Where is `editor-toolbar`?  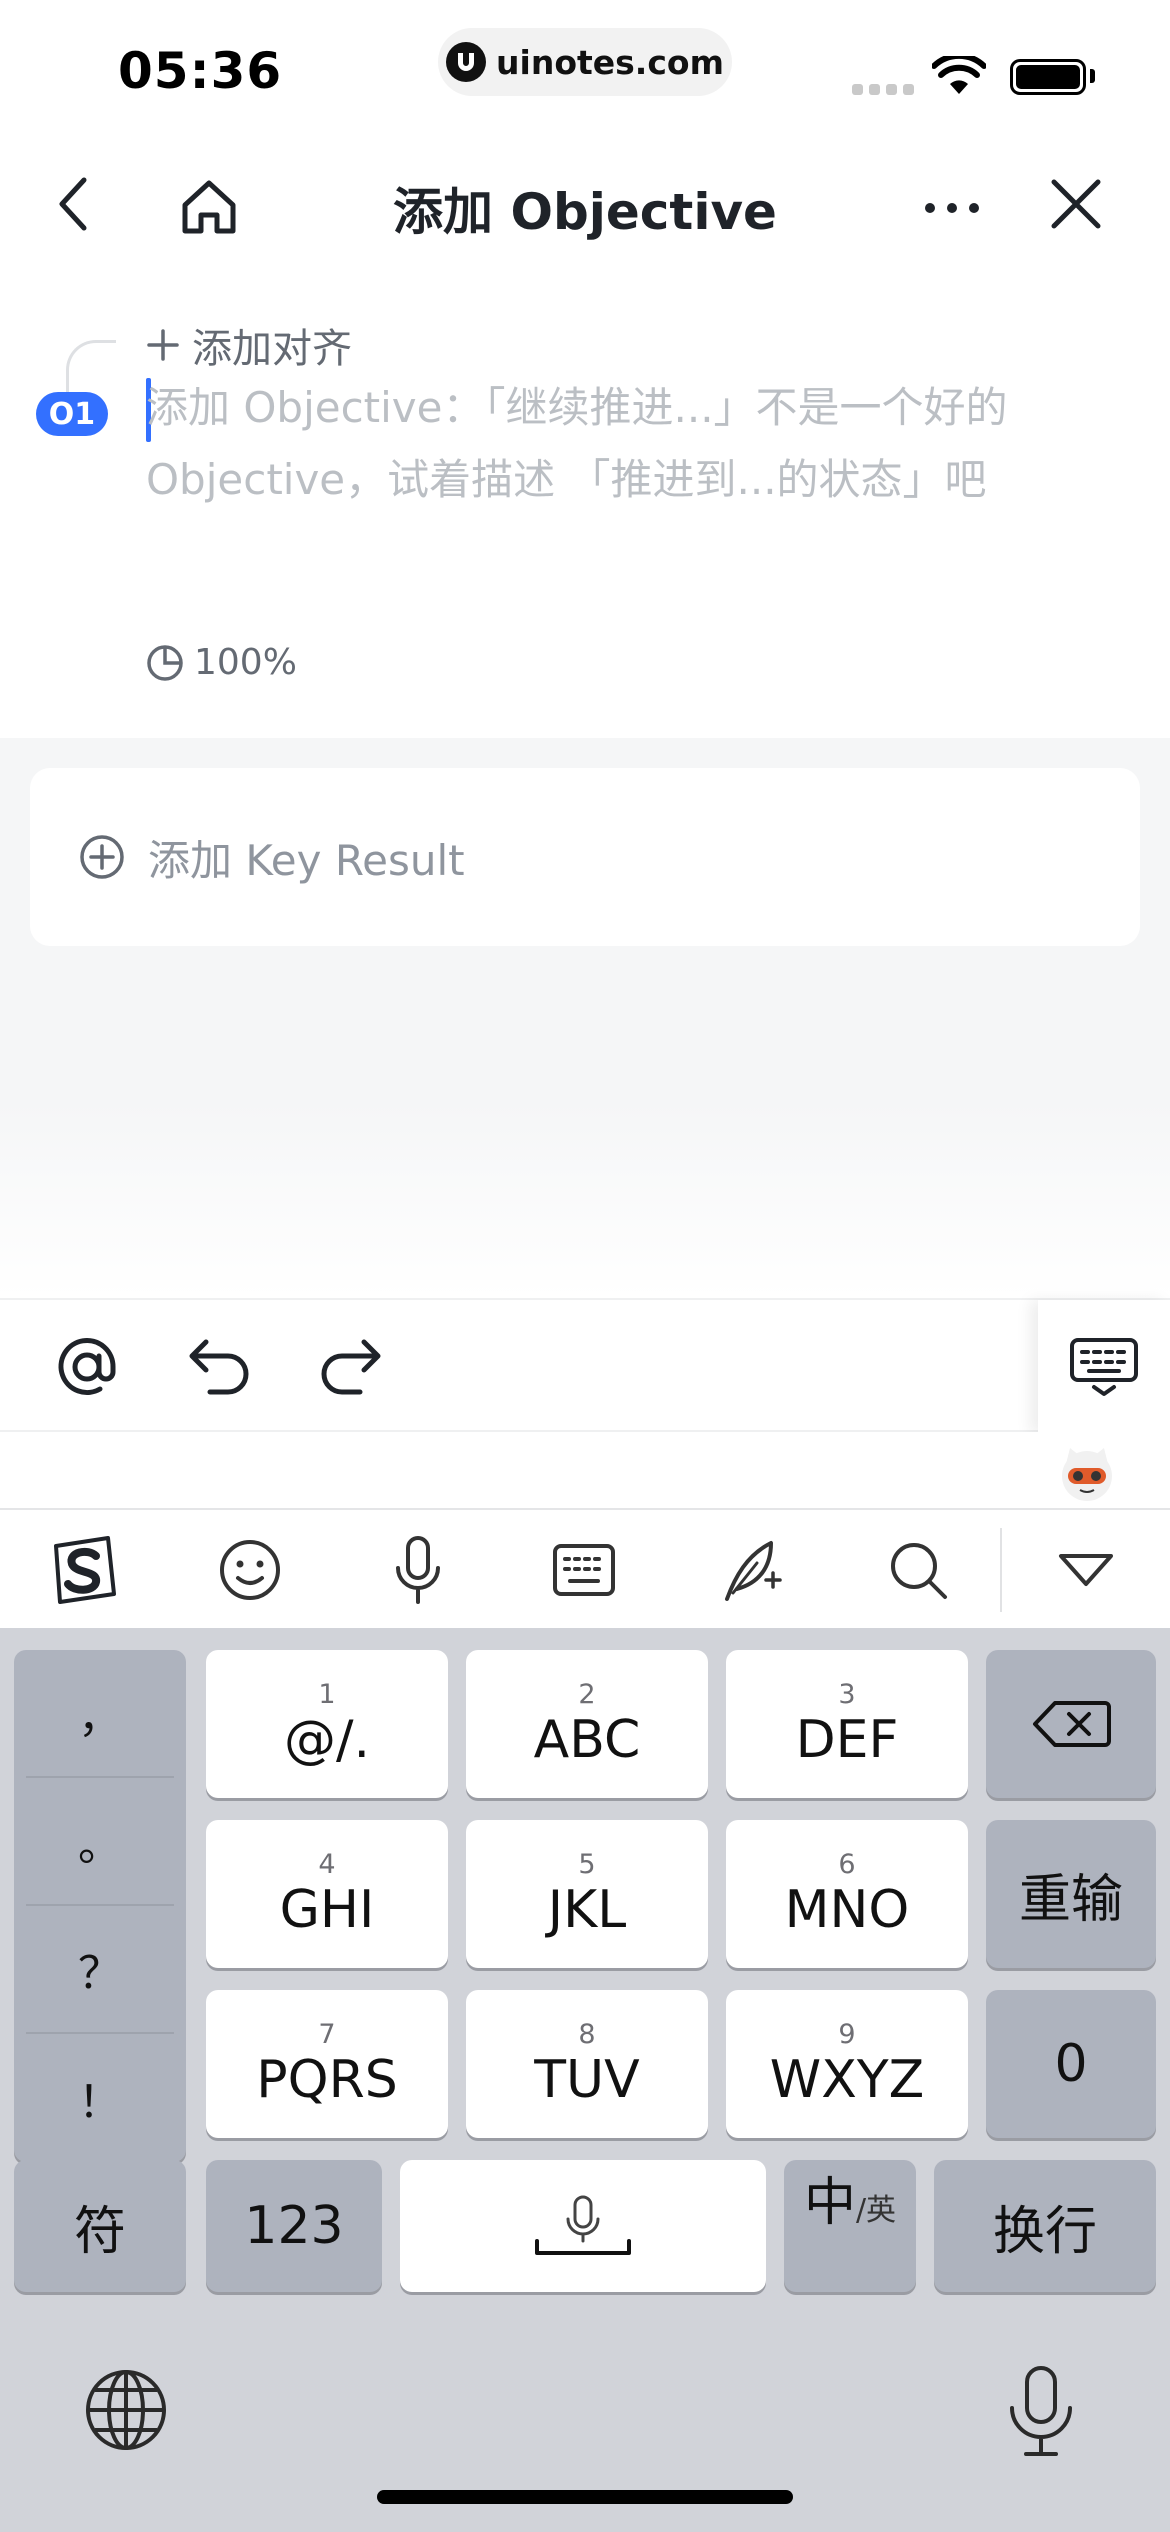 editor-toolbar is located at coordinates (585, 1366).